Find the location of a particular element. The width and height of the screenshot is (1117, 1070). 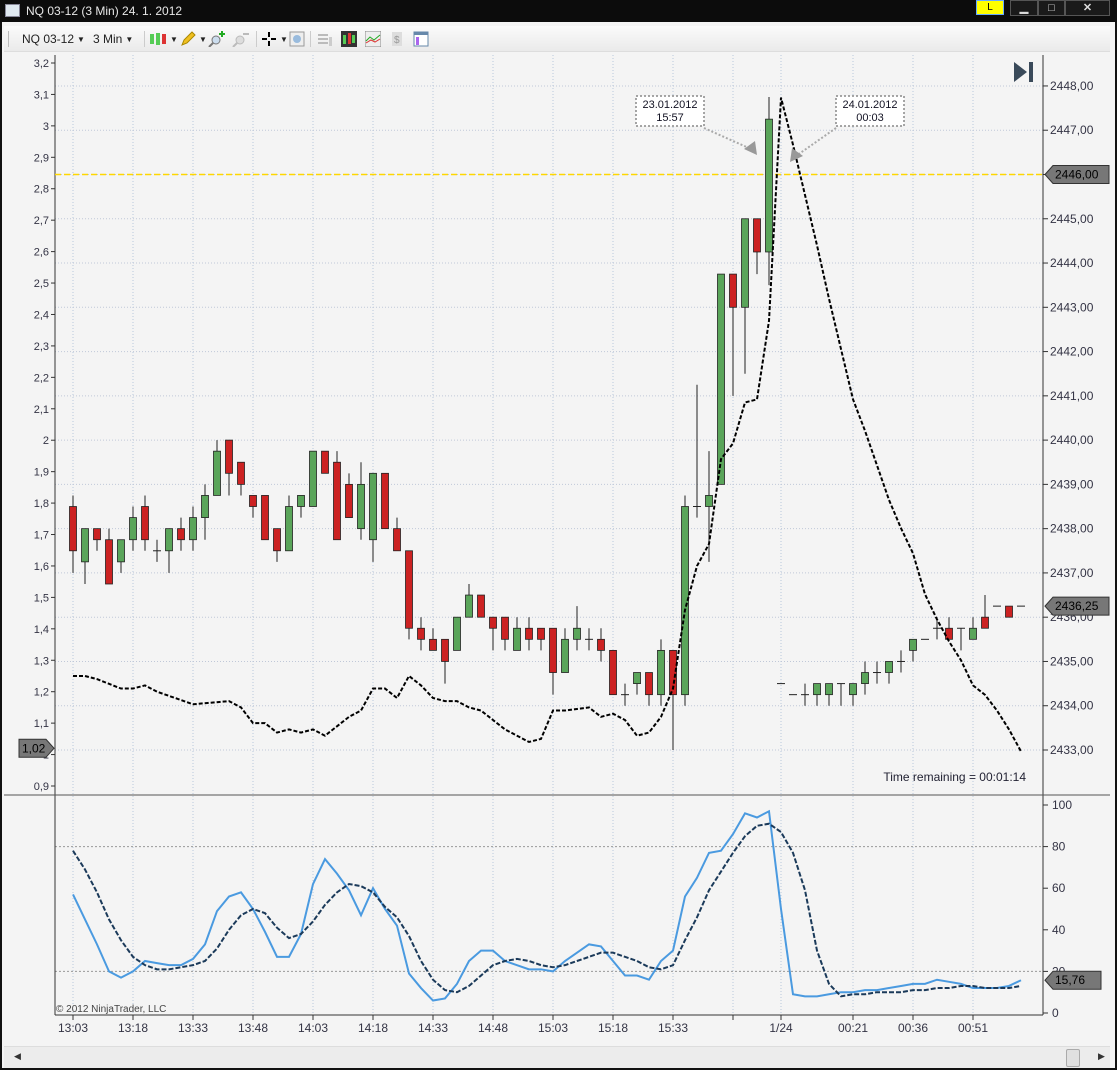

left-axis-label: 3,2 is located at coordinates (41, 64).